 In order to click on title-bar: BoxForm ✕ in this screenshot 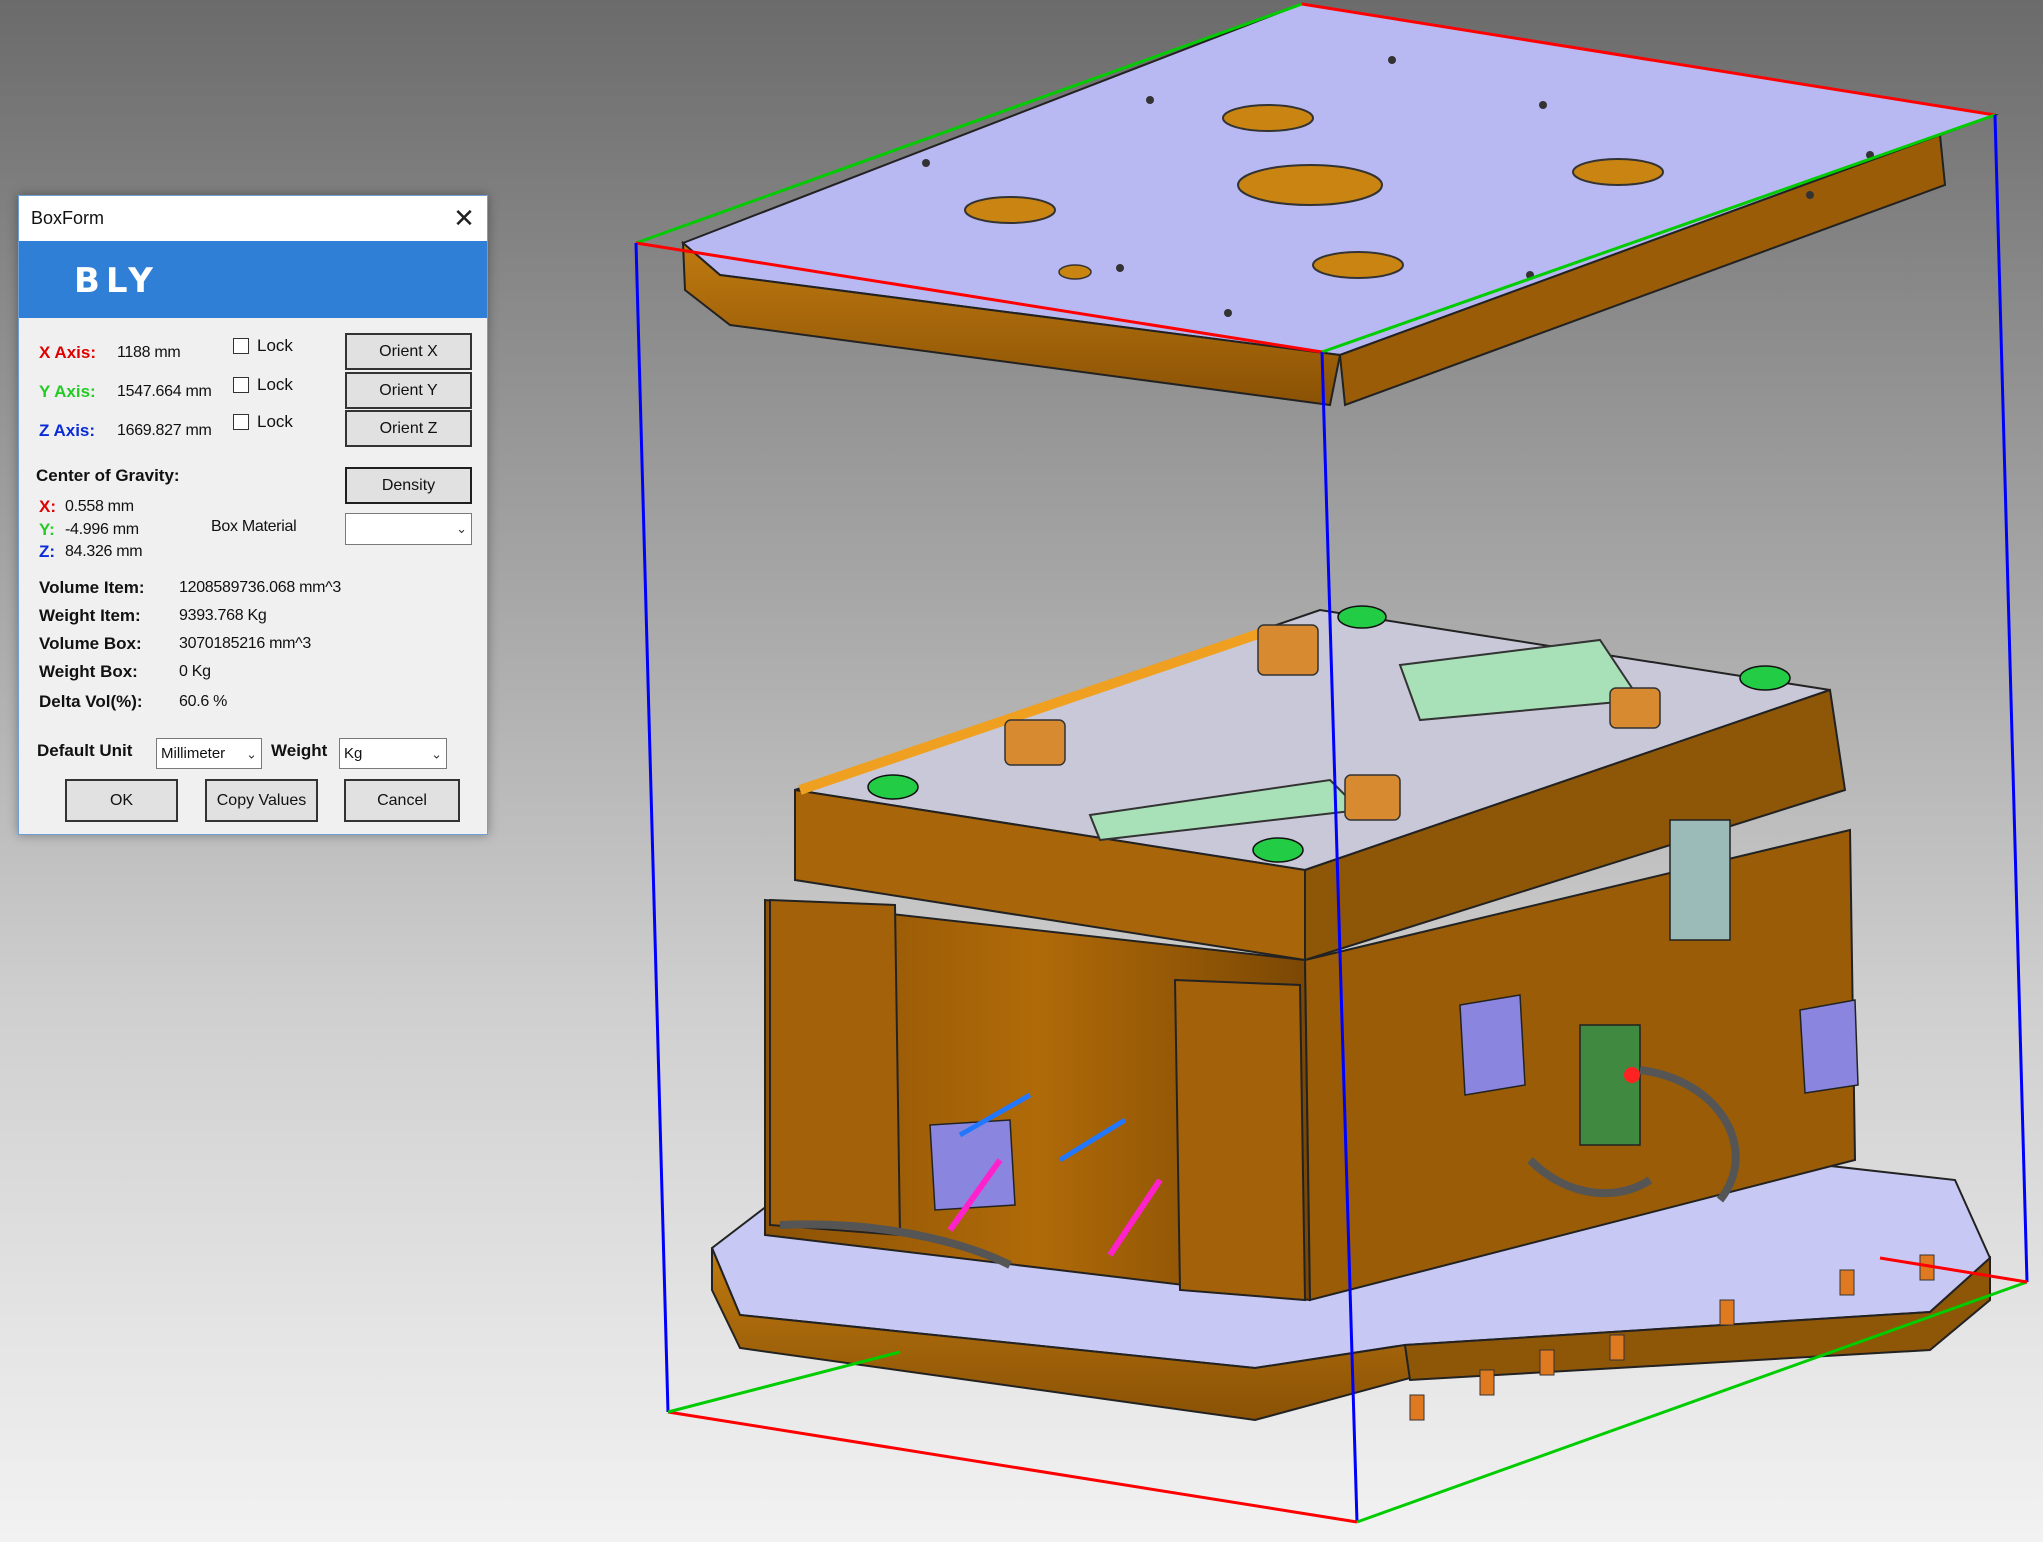, I will do `click(253, 218)`.